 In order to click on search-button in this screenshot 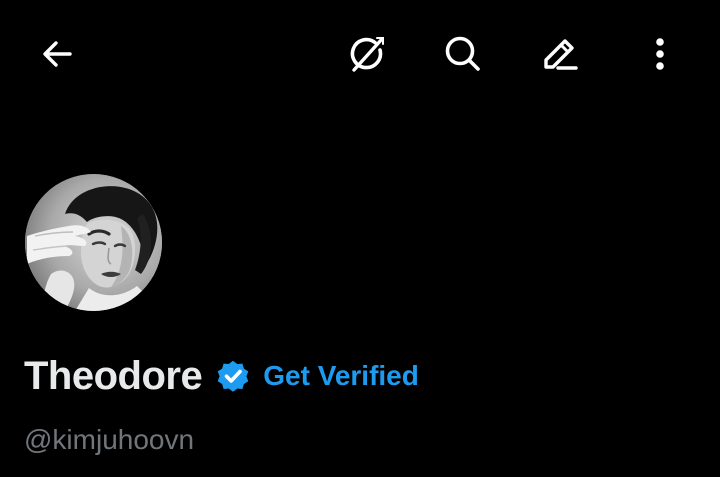, I will do `click(463, 54)`.